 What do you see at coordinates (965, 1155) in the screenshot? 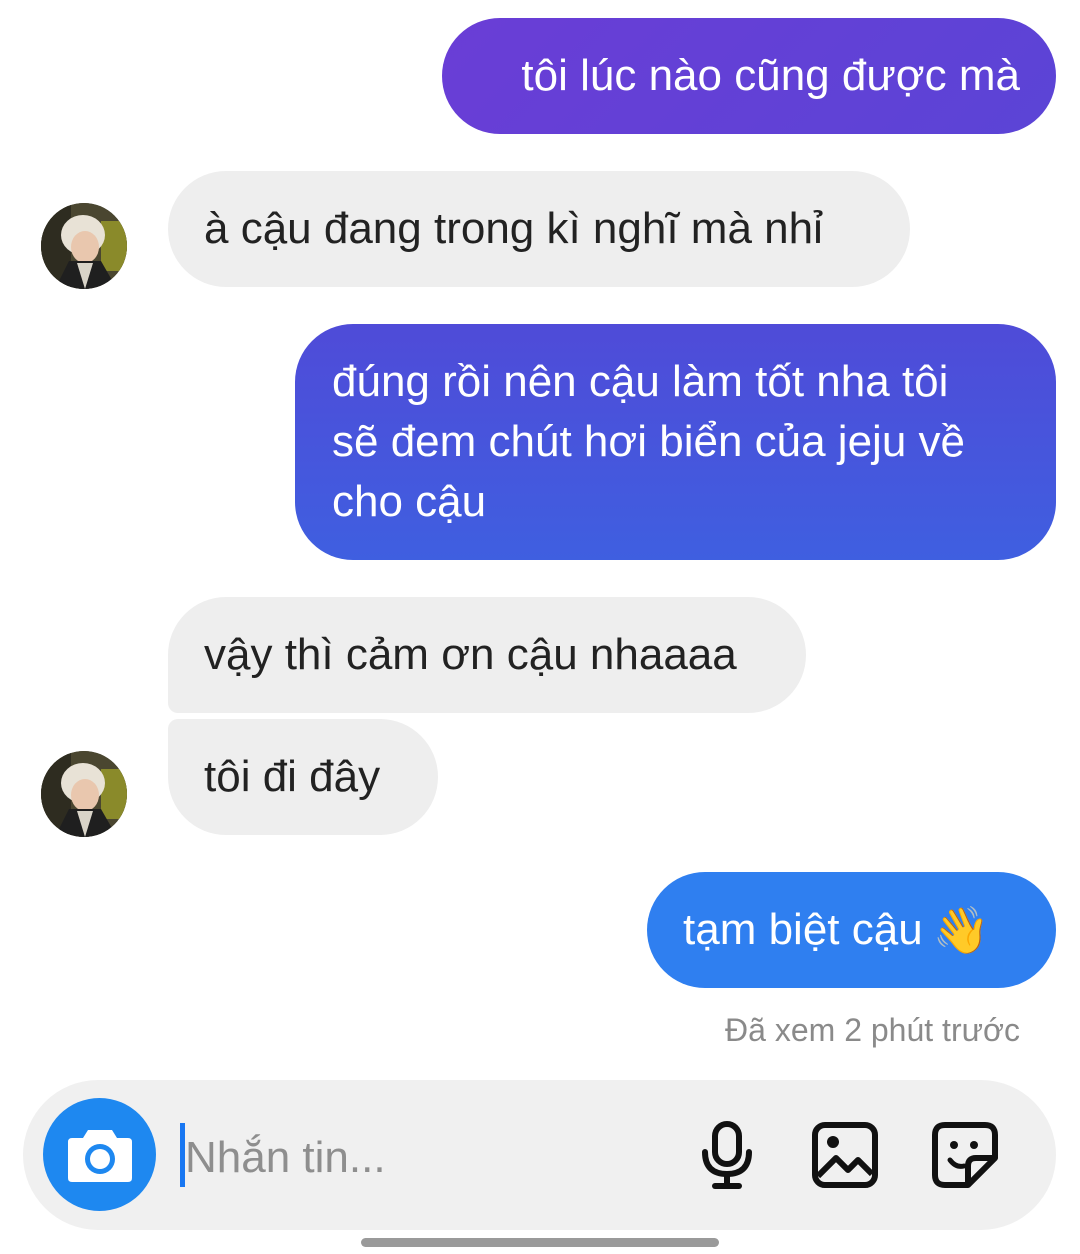
I see `sticker-icon` at bounding box center [965, 1155].